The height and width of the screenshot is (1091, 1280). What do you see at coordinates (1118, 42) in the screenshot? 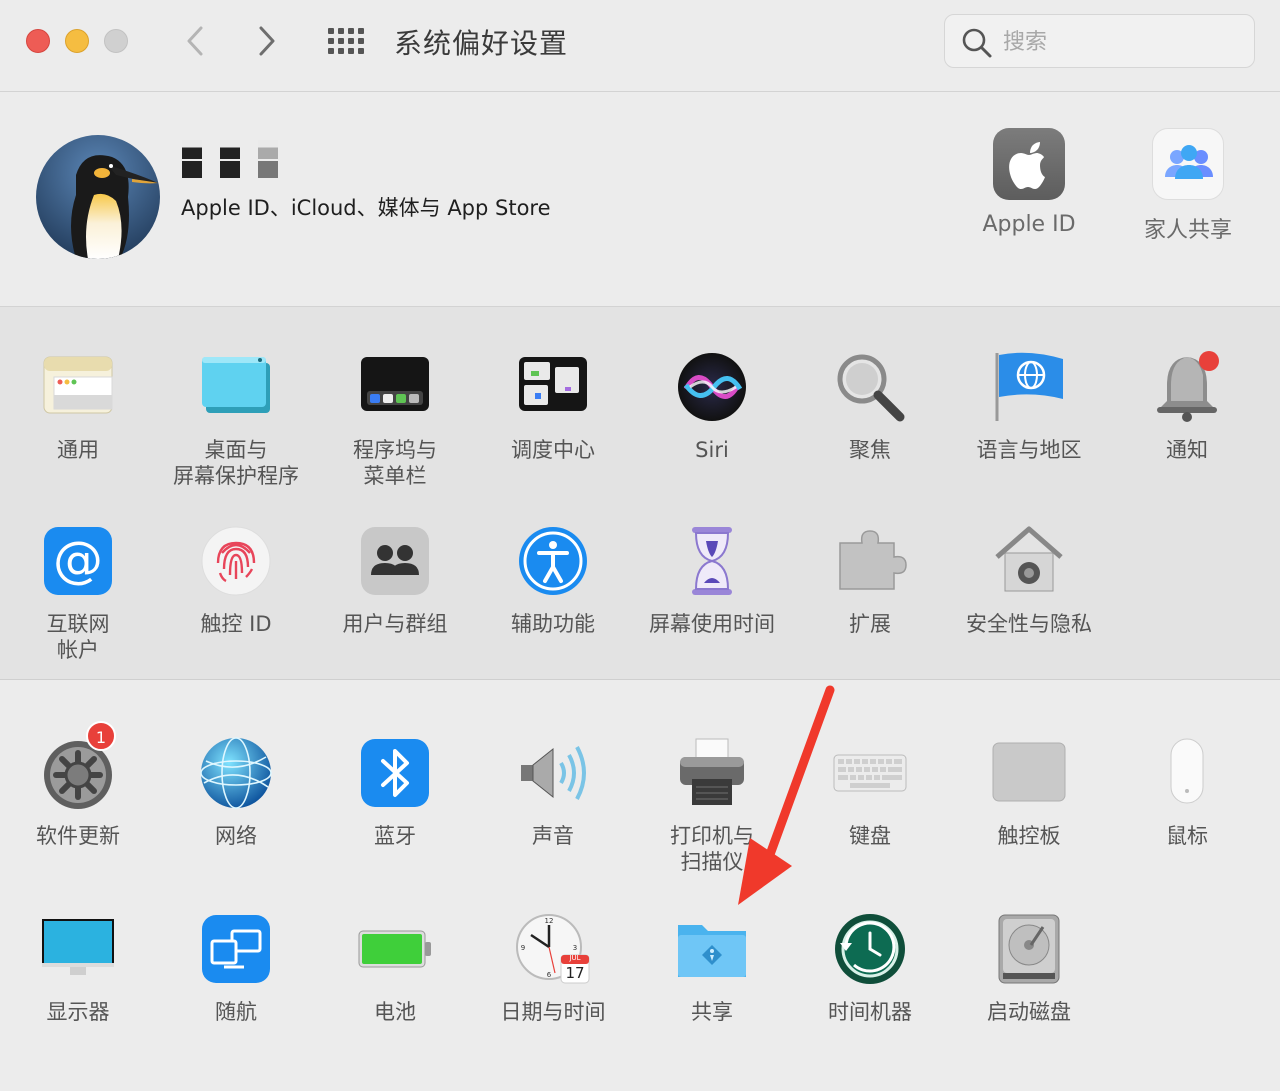
I see `search-input` at bounding box center [1118, 42].